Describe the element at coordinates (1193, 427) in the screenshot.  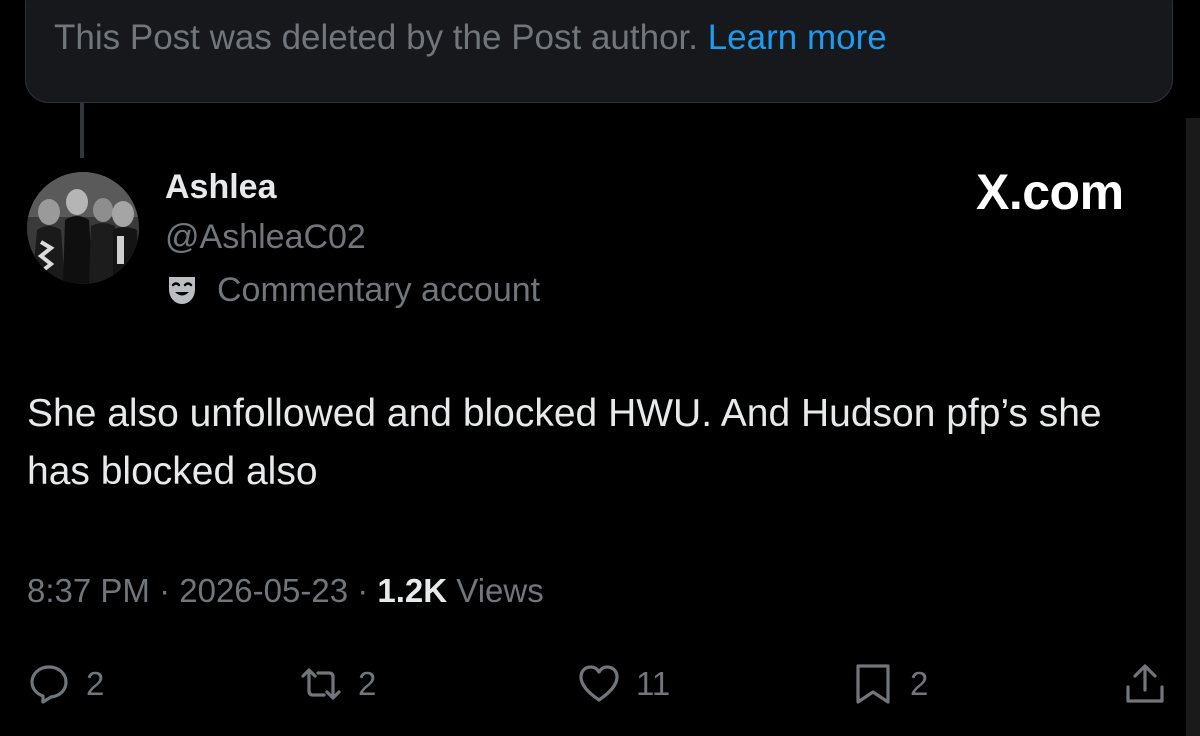
I see `scrollbar` at that location.